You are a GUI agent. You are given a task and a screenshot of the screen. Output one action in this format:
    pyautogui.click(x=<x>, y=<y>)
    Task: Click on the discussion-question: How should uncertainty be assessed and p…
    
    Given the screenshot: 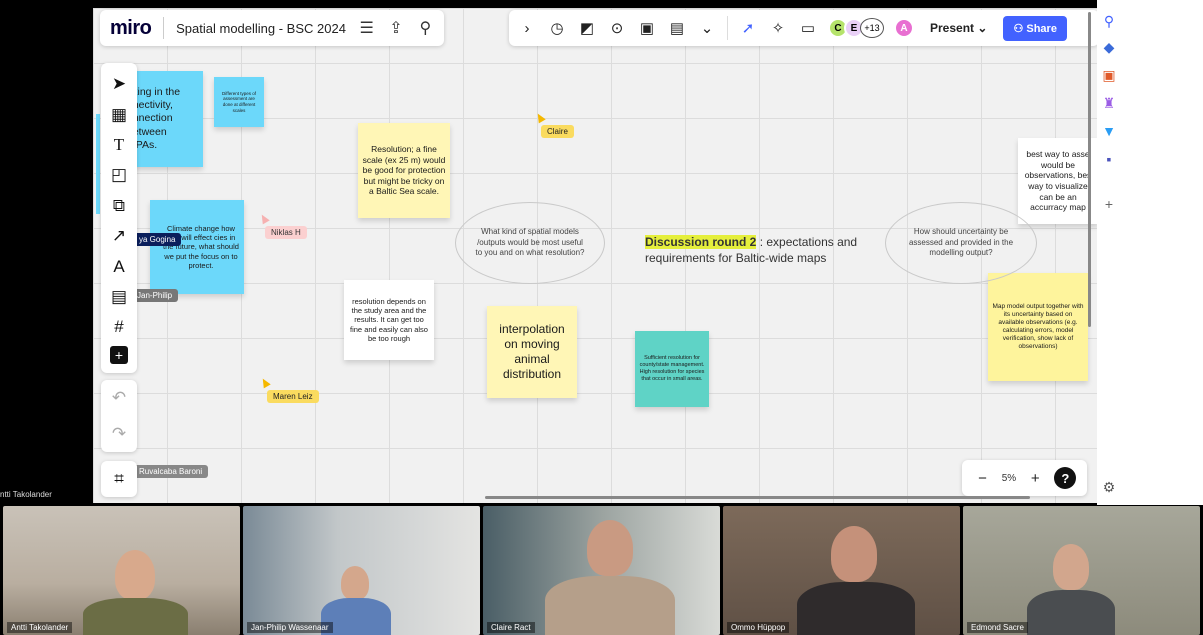 What is the action you would take?
    pyautogui.click(x=961, y=243)
    